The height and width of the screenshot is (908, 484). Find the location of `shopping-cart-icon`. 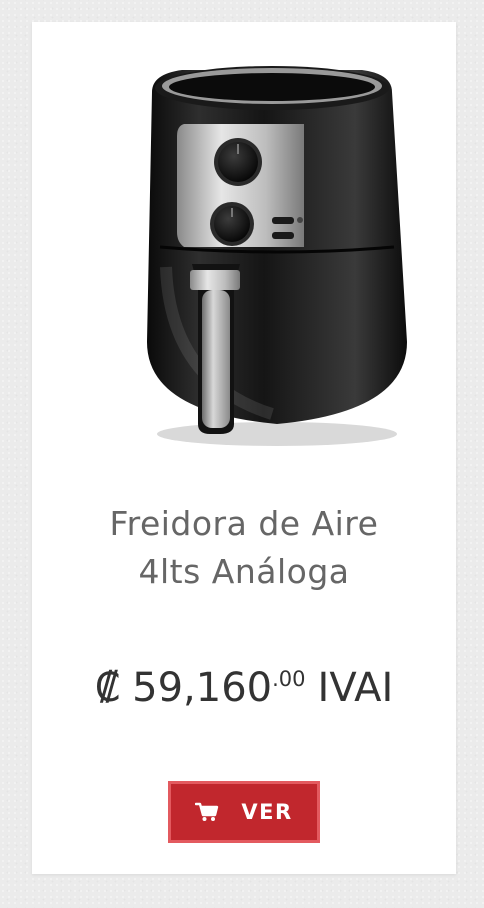

shopping-cart-icon is located at coordinates (207, 812).